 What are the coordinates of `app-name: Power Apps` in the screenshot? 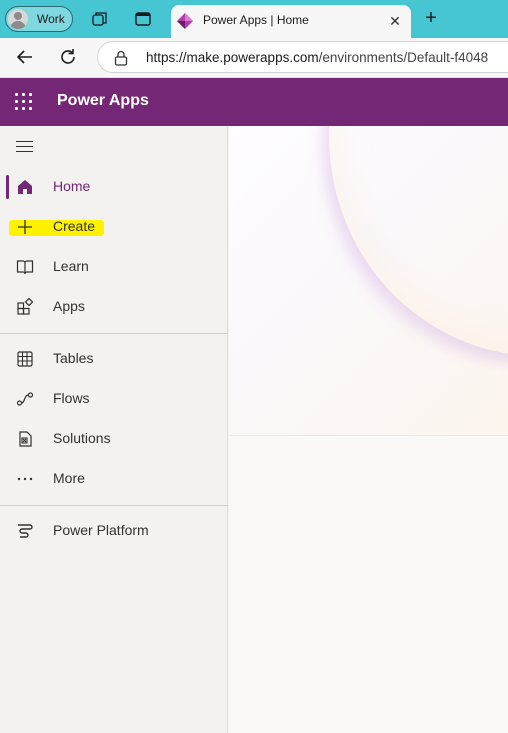 It's located at (103, 101).